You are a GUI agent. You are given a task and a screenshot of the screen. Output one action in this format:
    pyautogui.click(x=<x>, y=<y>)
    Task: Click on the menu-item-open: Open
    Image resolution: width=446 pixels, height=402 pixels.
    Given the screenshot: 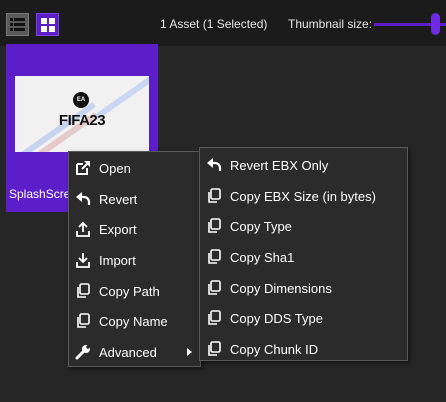 What is the action you would take?
    pyautogui.click(x=134, y=168)
    